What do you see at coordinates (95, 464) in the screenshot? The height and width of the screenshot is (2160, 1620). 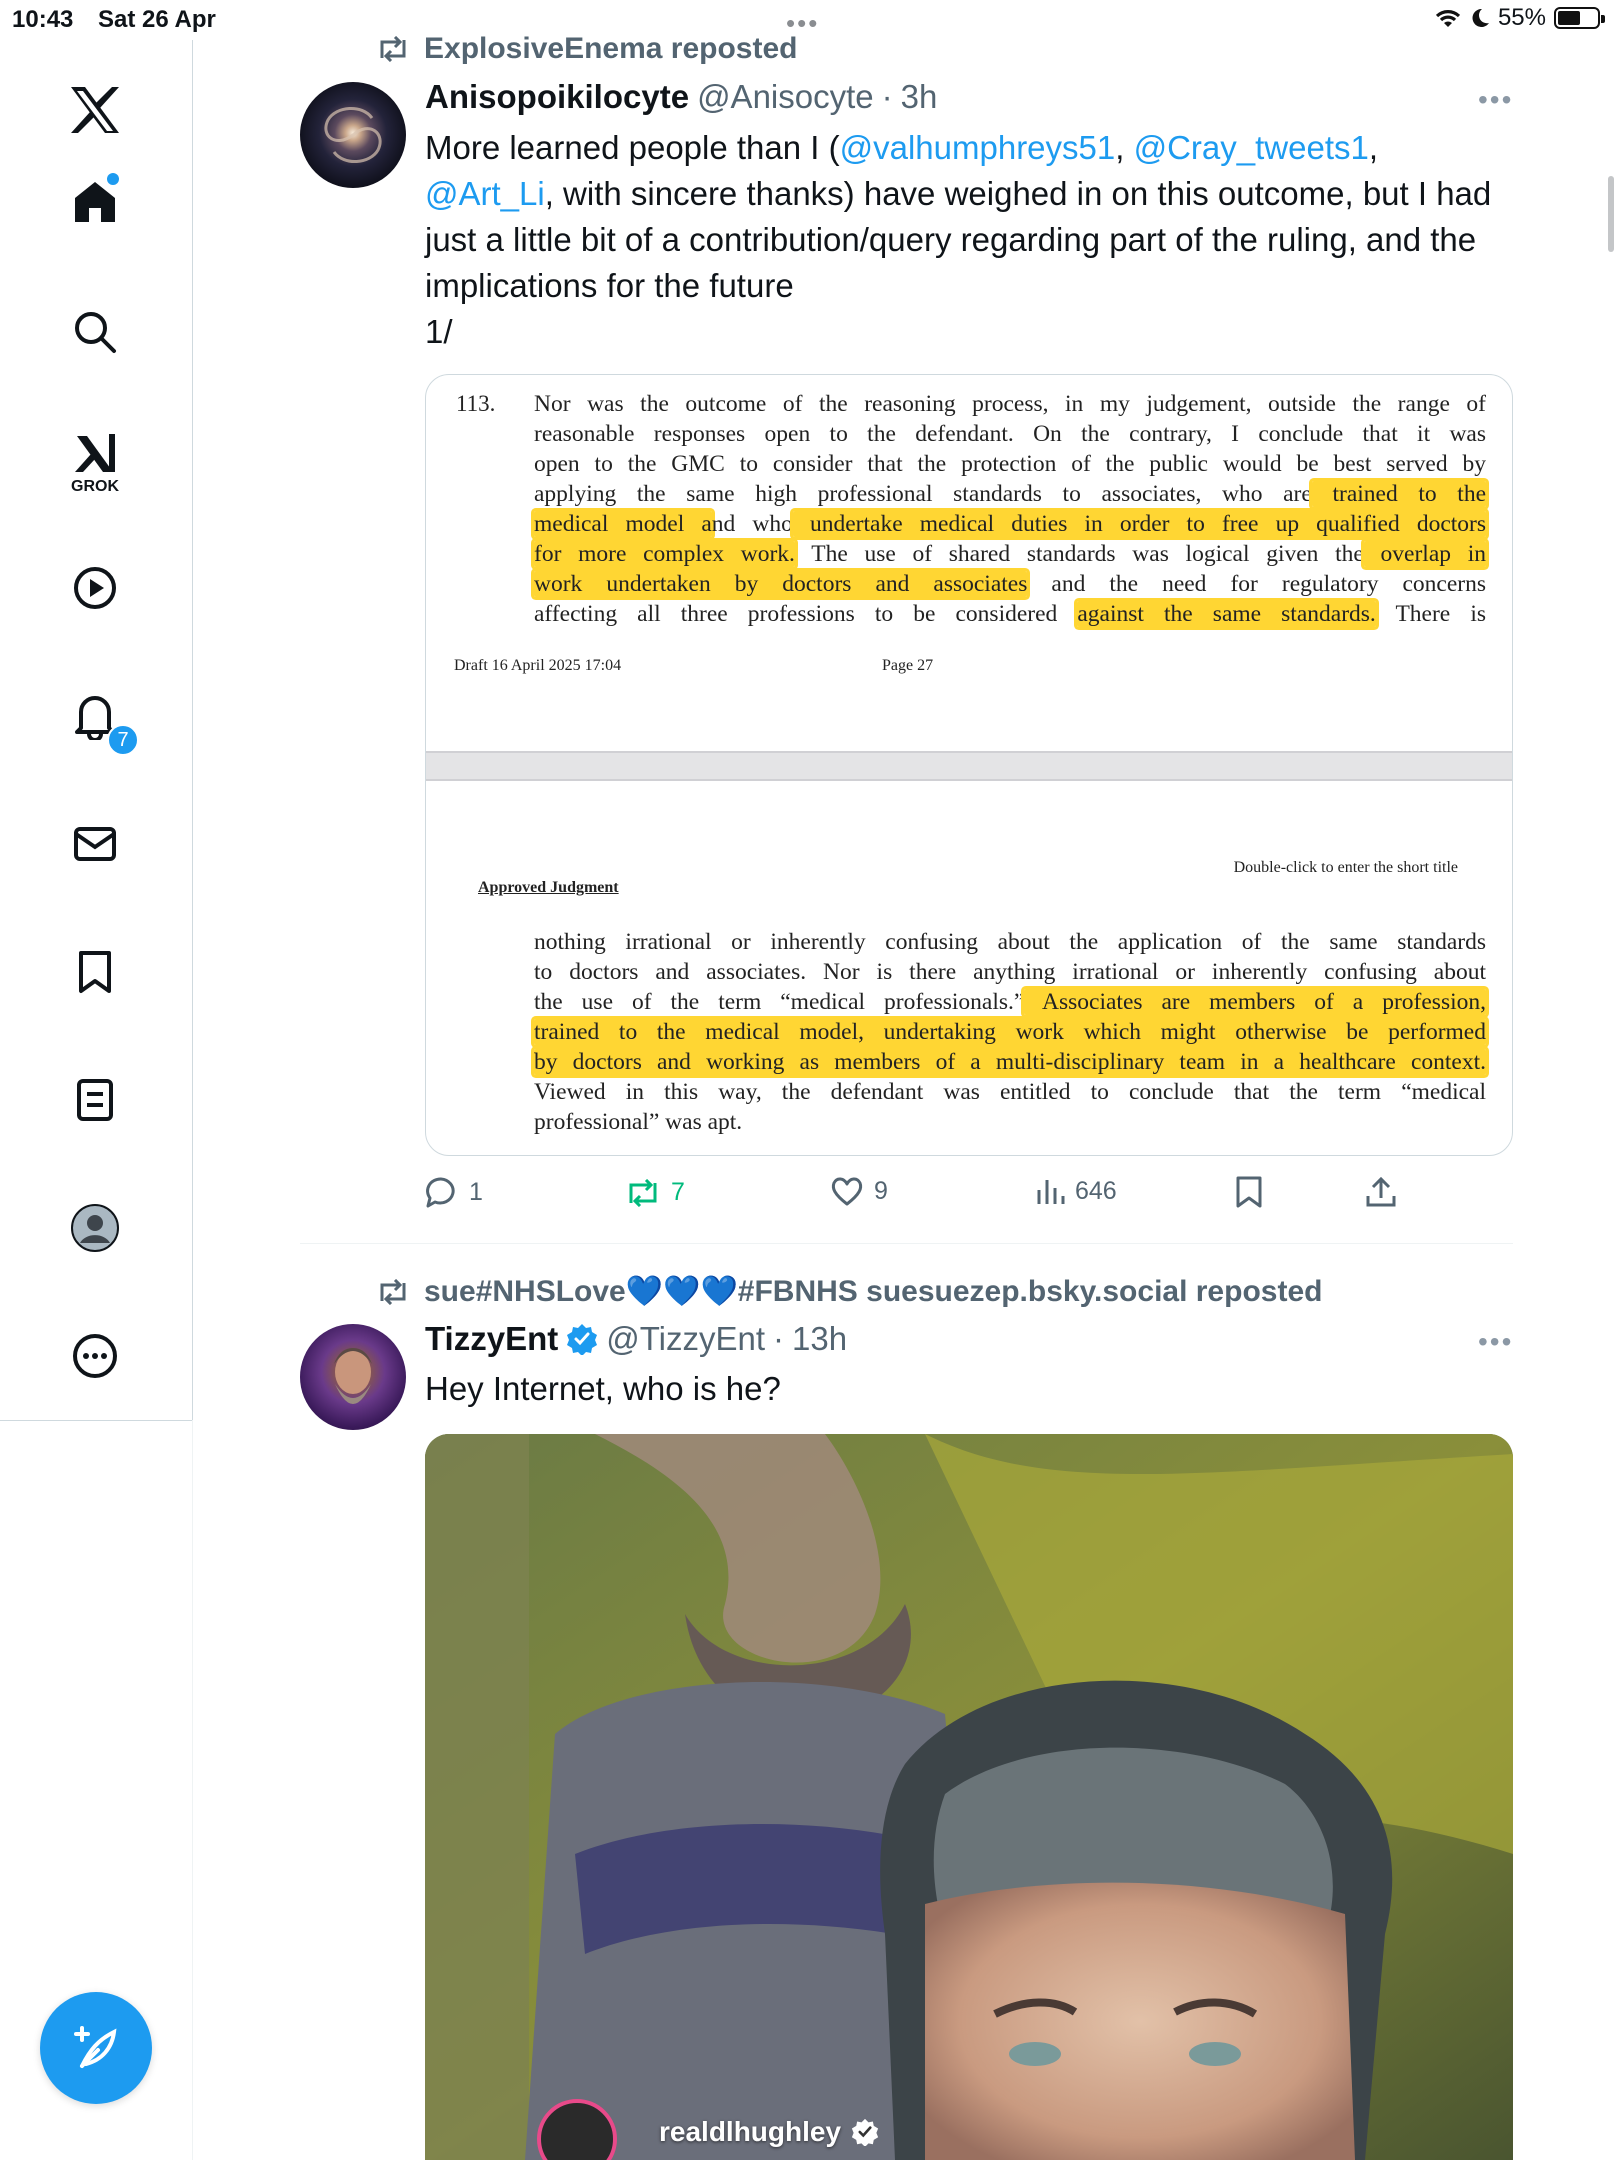 I see `grok-icon: GROK` at bounding box center [95, 464].